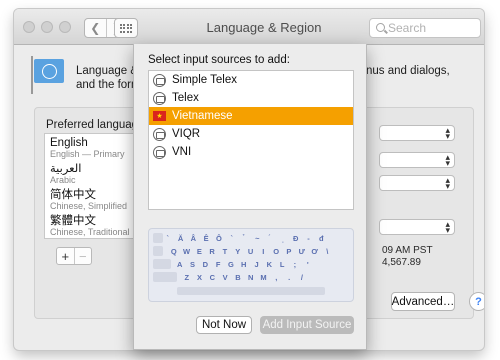 Image resolution: width=500 pixels, height=360 pixels. I want to click on keyboard-key: Â, so click(193, 238).